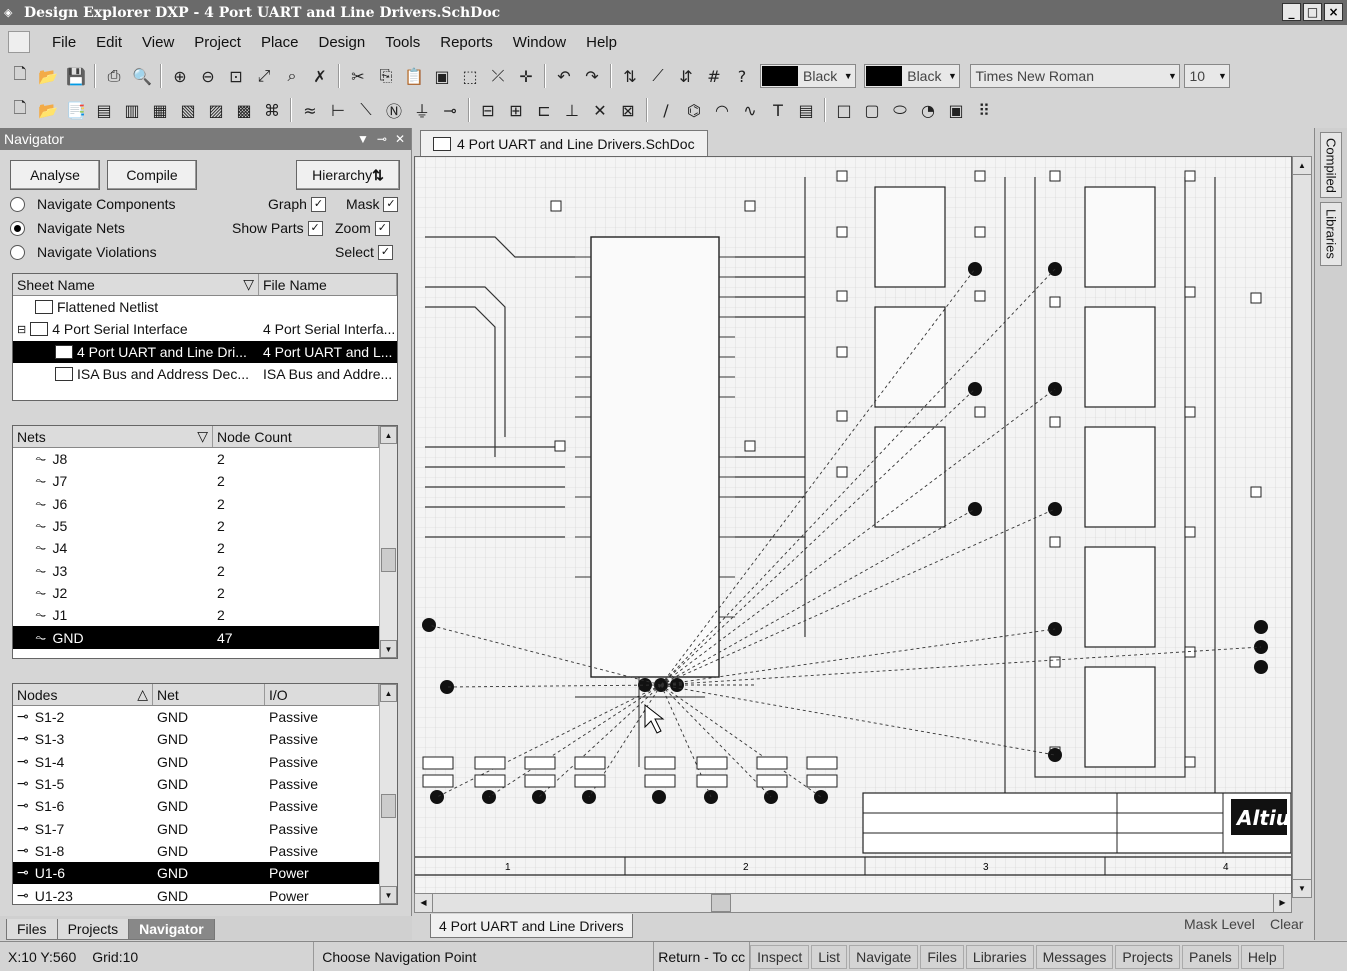 This screenshot has height=971, width=1347. Describe the element at coordinates (196, 717) in the screenshot. I see `node-row: ⊸ S1-2 GND Passive` at that location.